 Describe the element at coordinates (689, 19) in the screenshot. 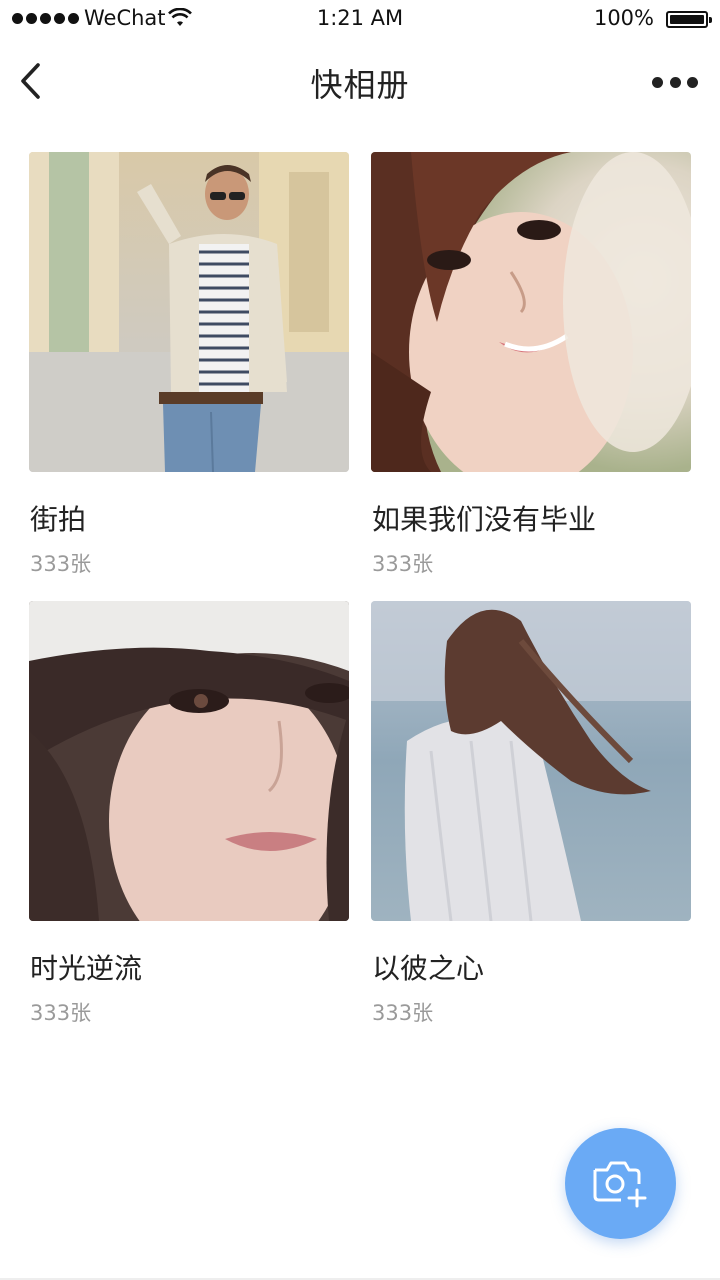

I see `battery-icon` at that location.